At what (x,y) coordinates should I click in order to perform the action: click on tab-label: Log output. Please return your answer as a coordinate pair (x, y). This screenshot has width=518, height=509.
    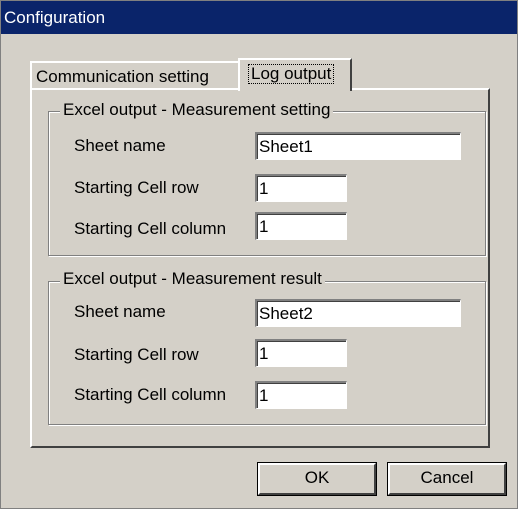
    Looking at the image, I should click on (291, 74).